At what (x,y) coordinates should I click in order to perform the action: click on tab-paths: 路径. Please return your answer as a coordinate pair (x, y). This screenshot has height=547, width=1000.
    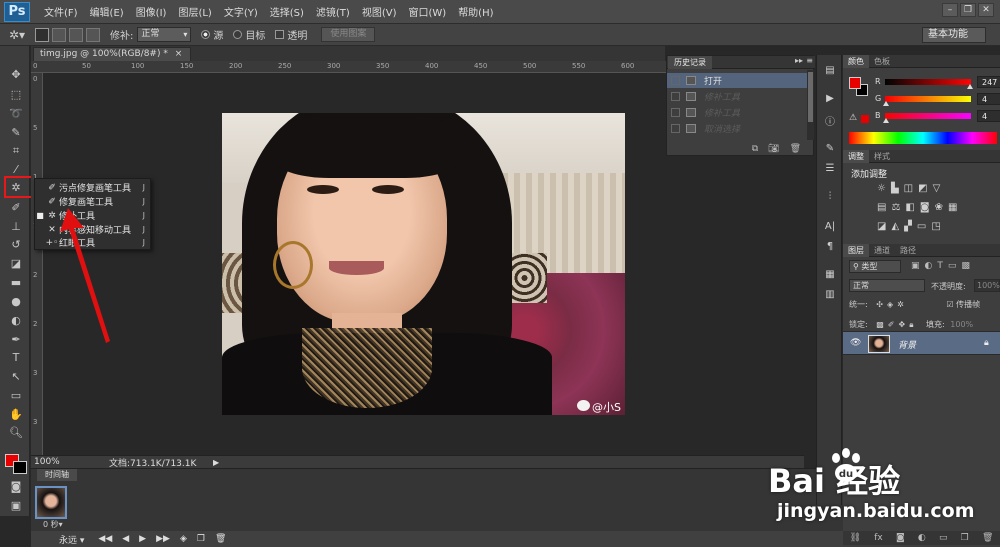
    Looking at the image, I should click on (908, 250).